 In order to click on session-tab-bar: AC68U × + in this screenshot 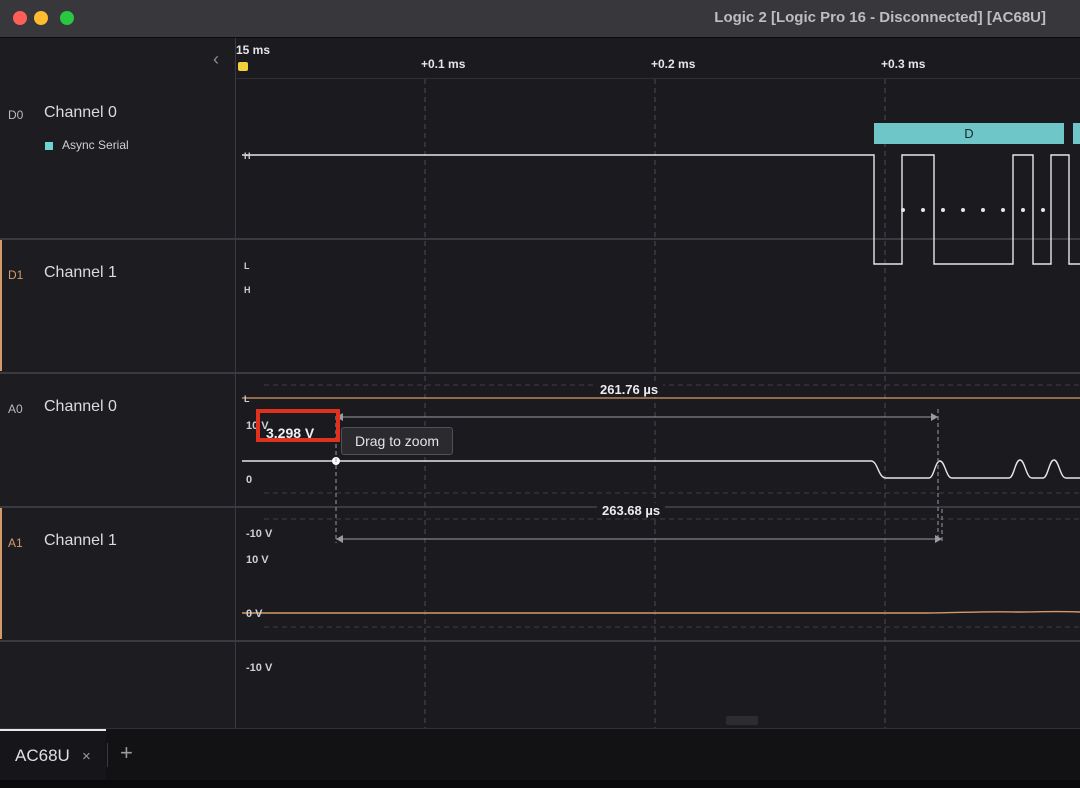, I will do `click(540, 754)`.